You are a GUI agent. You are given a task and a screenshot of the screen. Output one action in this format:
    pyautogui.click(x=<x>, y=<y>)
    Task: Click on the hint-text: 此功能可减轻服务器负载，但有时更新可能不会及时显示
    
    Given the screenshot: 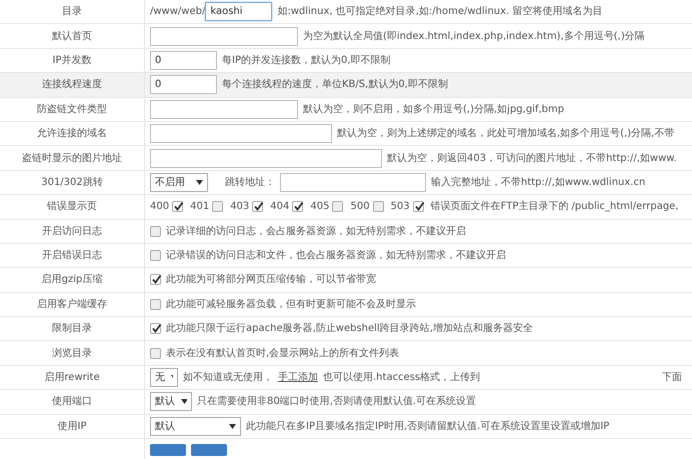 What is the action you would take?
    pyautogui.click(x=291, y=305)
    